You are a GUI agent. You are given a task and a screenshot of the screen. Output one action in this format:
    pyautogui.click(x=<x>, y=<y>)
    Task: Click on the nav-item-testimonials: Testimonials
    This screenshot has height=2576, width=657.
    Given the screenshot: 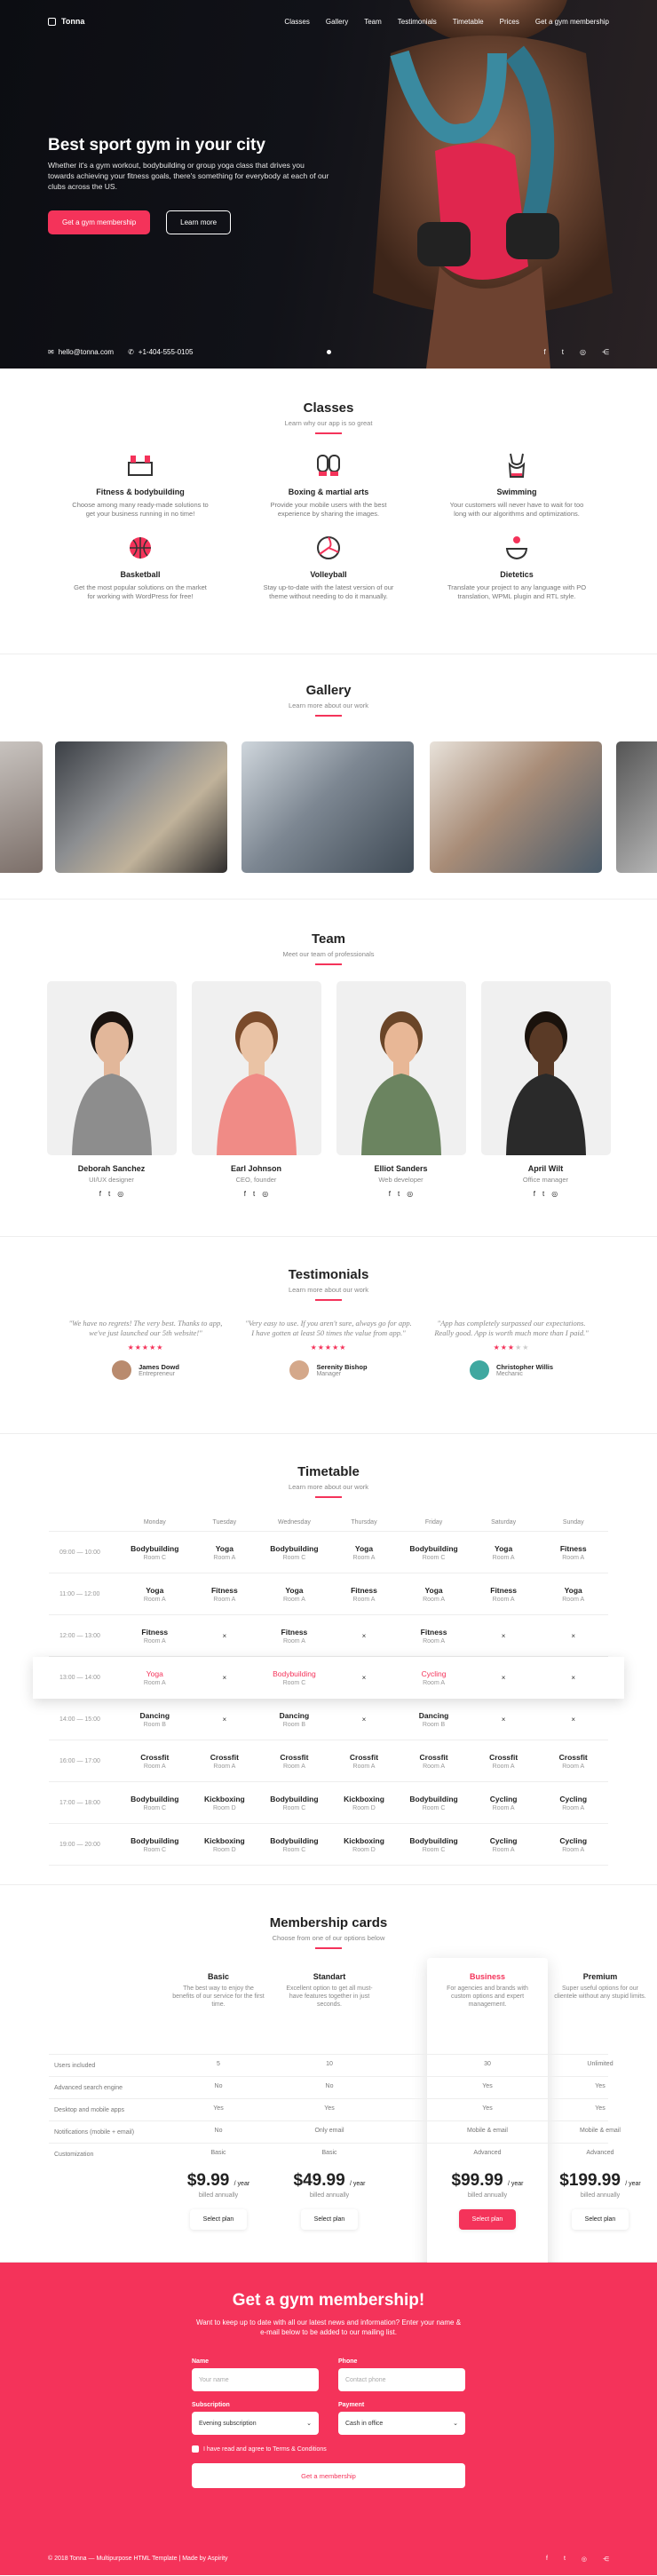 What is the action you would take?
    pyautogui.click(x=417, y=22)
    